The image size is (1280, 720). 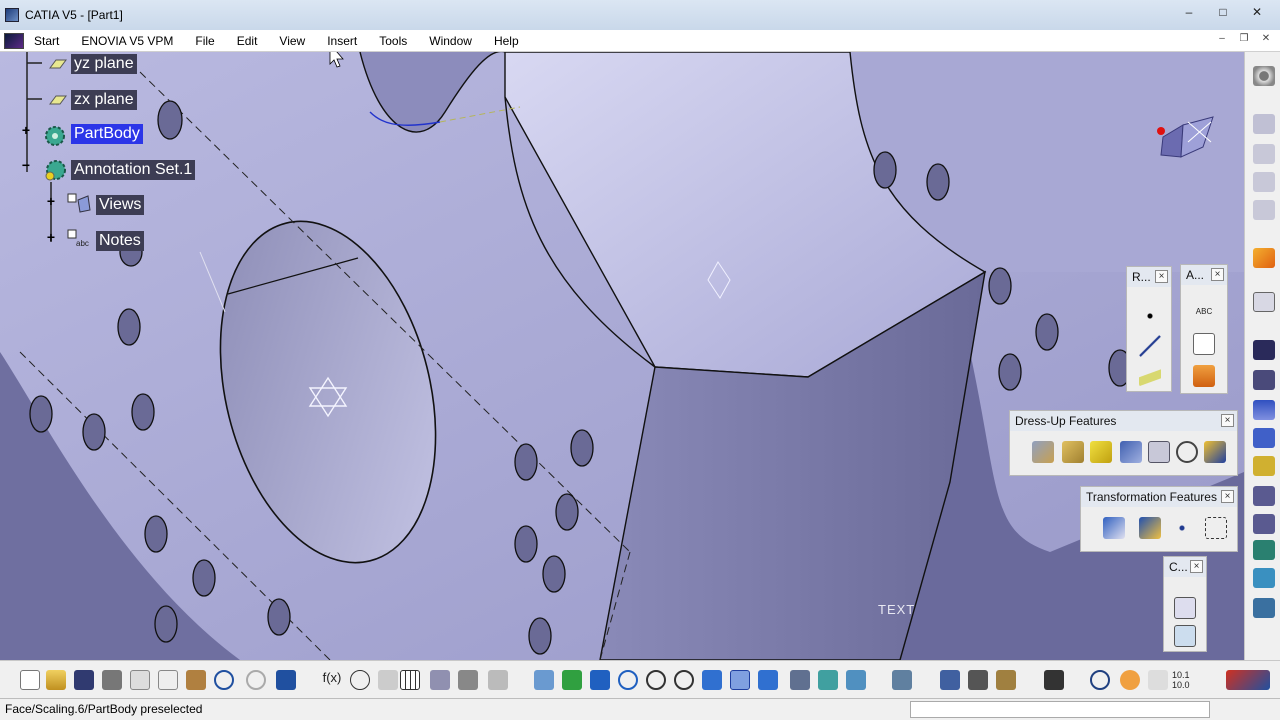 I want to click on edge-fillet-icon, so click(x=1043, y=452).